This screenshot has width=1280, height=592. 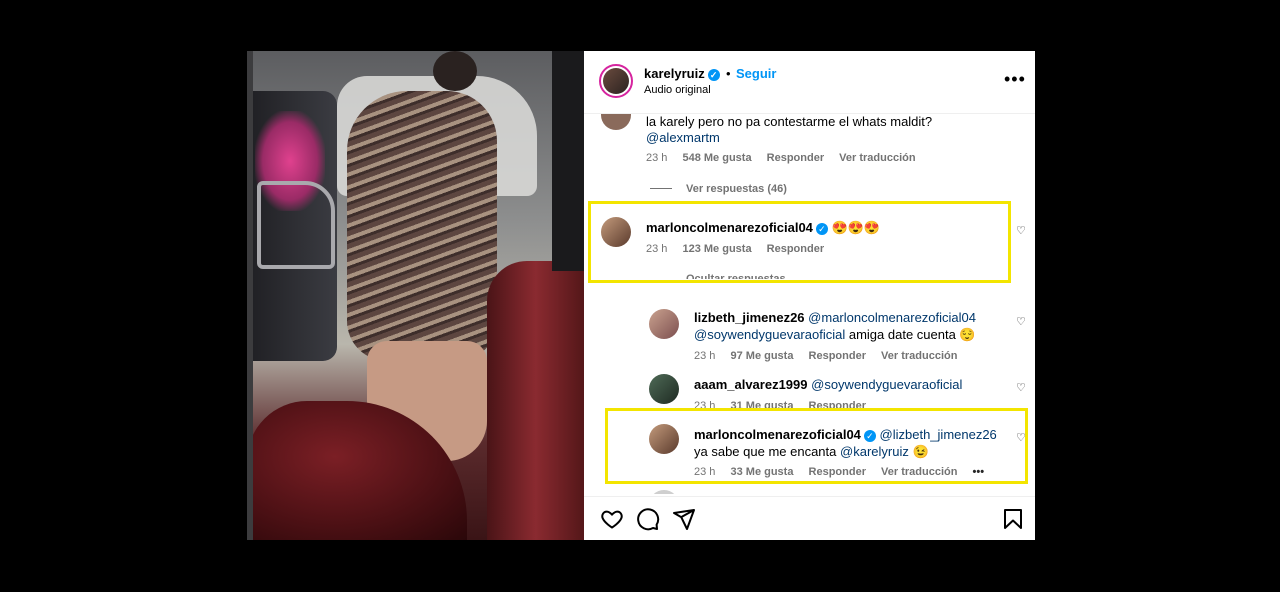 What do you see at coordinates (674, 73) in the screenshot?
I see `author-username-text: karelyruiz` at bounding box center [674, 73].